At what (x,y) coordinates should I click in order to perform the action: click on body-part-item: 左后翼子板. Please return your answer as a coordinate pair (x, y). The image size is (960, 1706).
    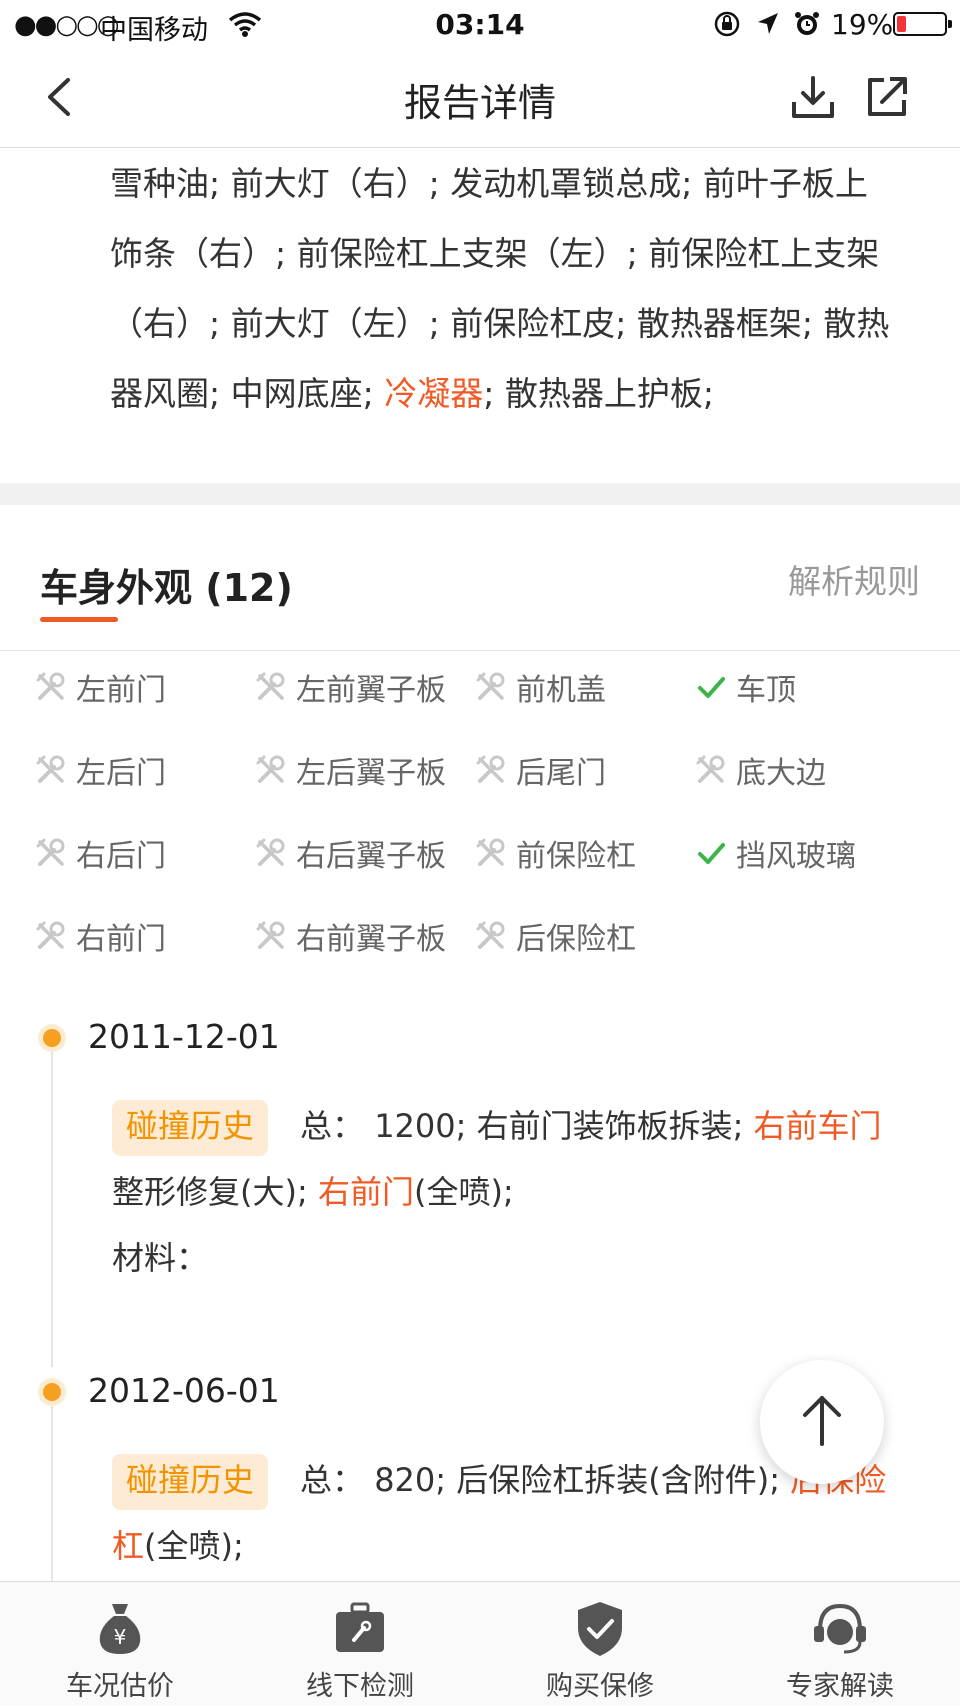
    Looking at the image, I should click on (350, 770).